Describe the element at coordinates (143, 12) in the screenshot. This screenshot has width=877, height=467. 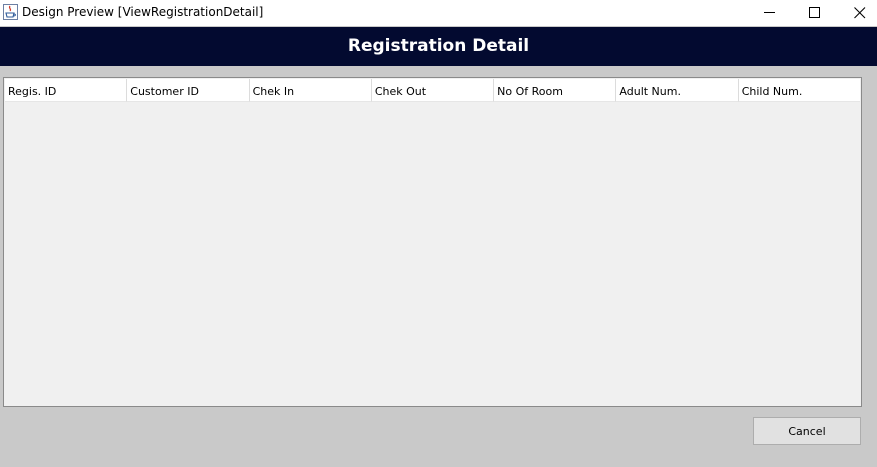
I see `window-title: Design Preview [ViewRegistrationDetail]` at that location.